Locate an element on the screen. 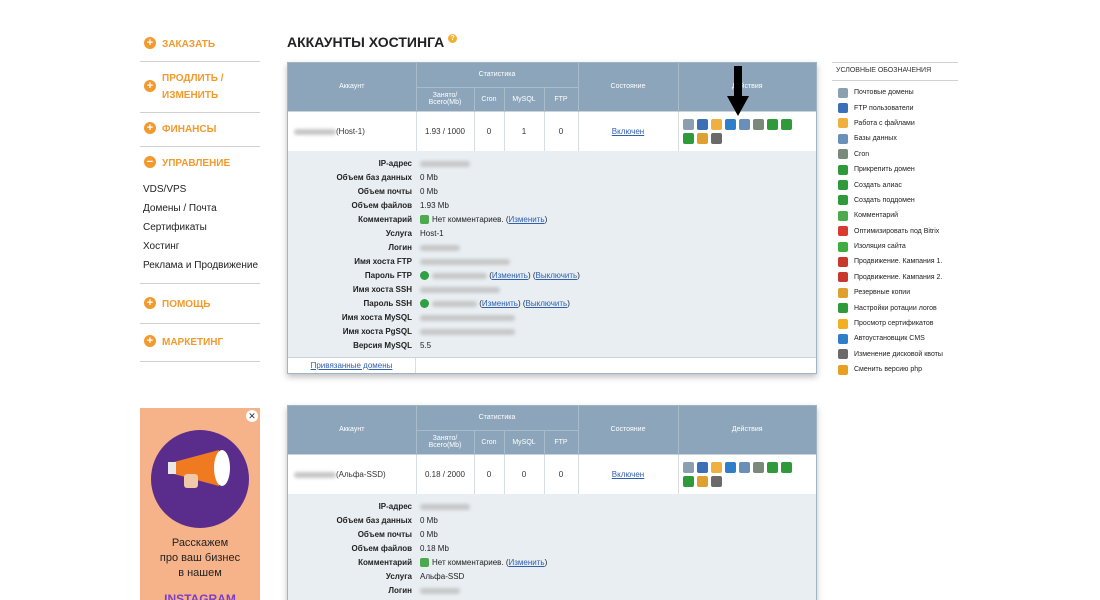 This screenshot has width=1100, height=600. db-value: 0 Mb is located at coordinates (429, 520).